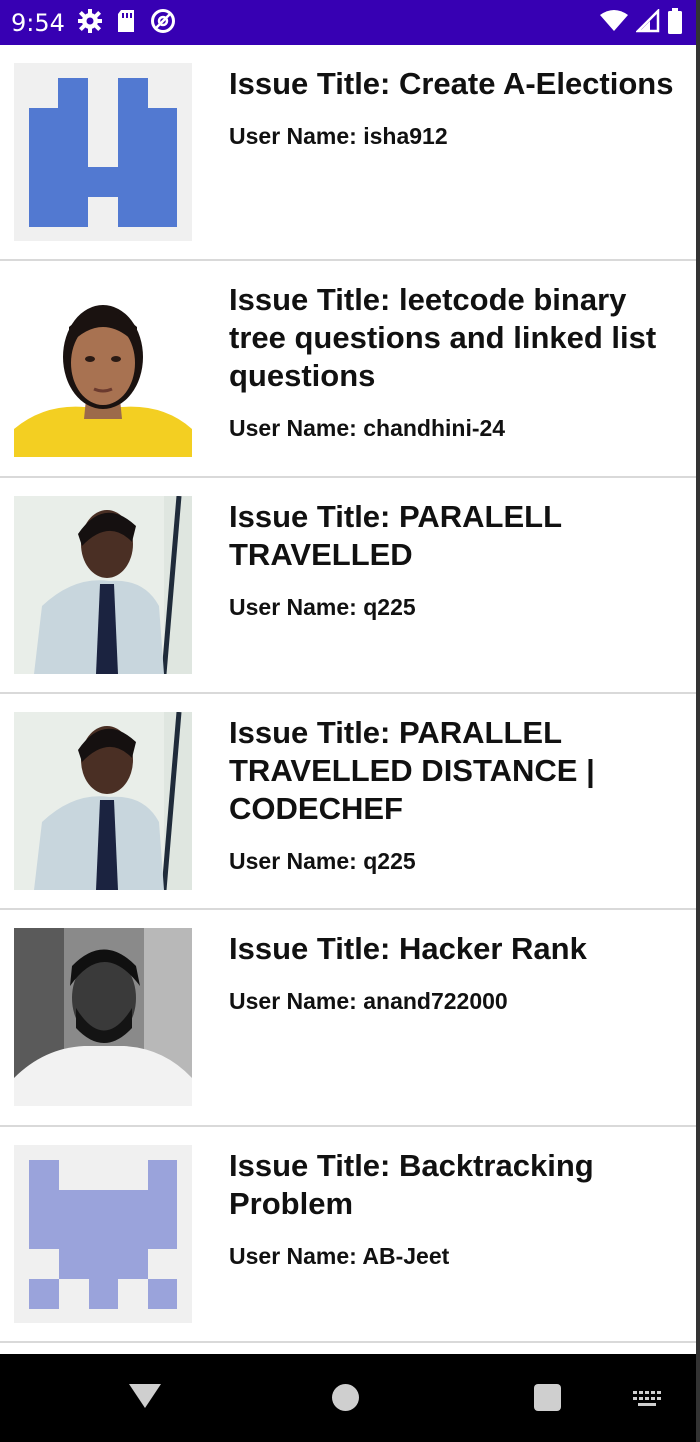  Describe the element at coordinates (698, 721) in the screenshot. I see `window-edge` at that location.